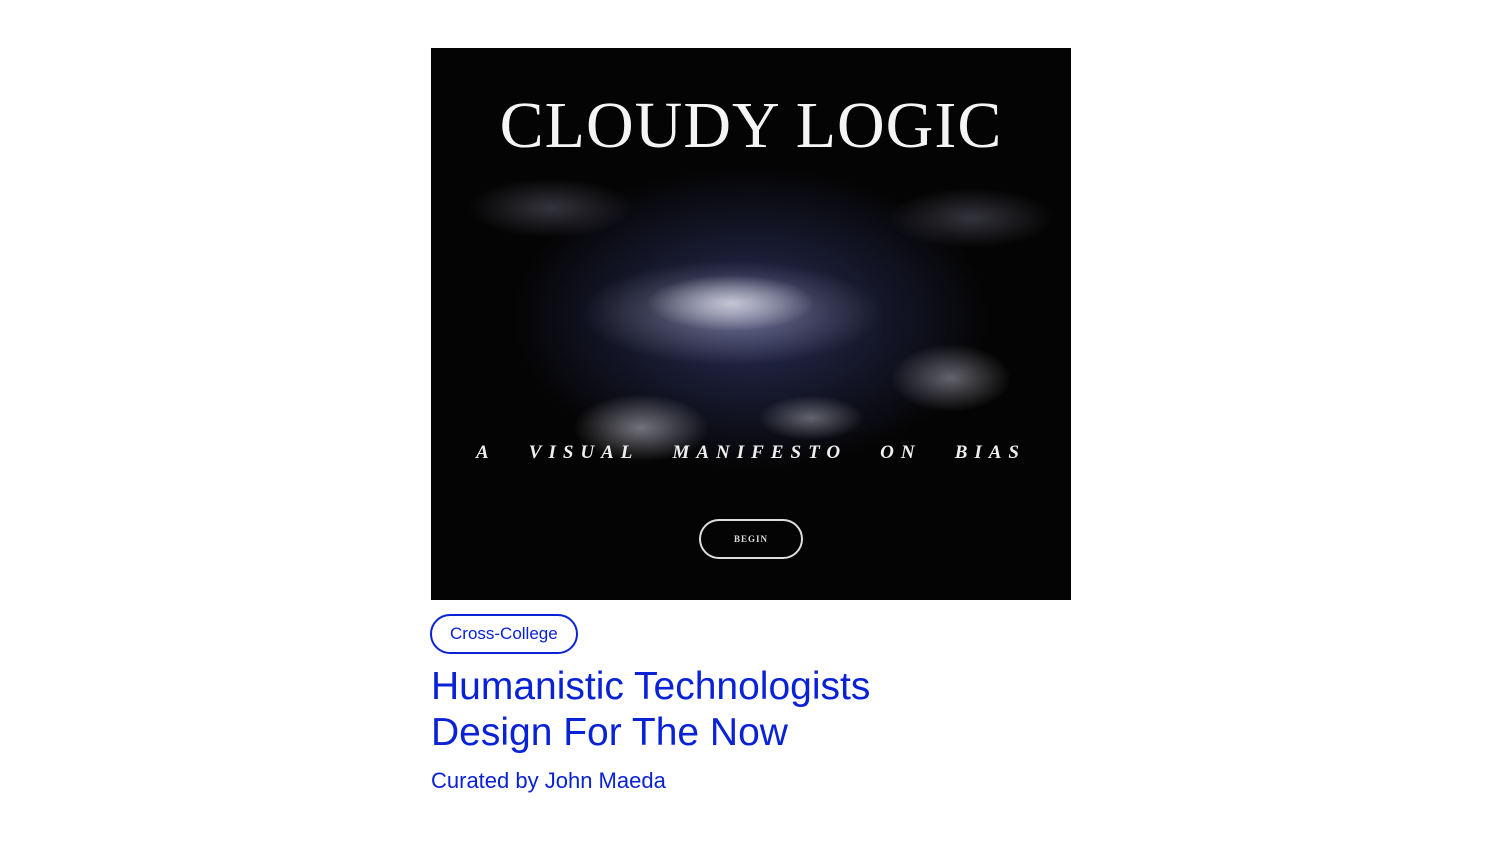 Image resolution: width=1500 pixels, height=857 pixels. Describe the element at coordinates (751, 125) in the screenshot. I see `hero-title: CLOUDY LOGIC` at that location.